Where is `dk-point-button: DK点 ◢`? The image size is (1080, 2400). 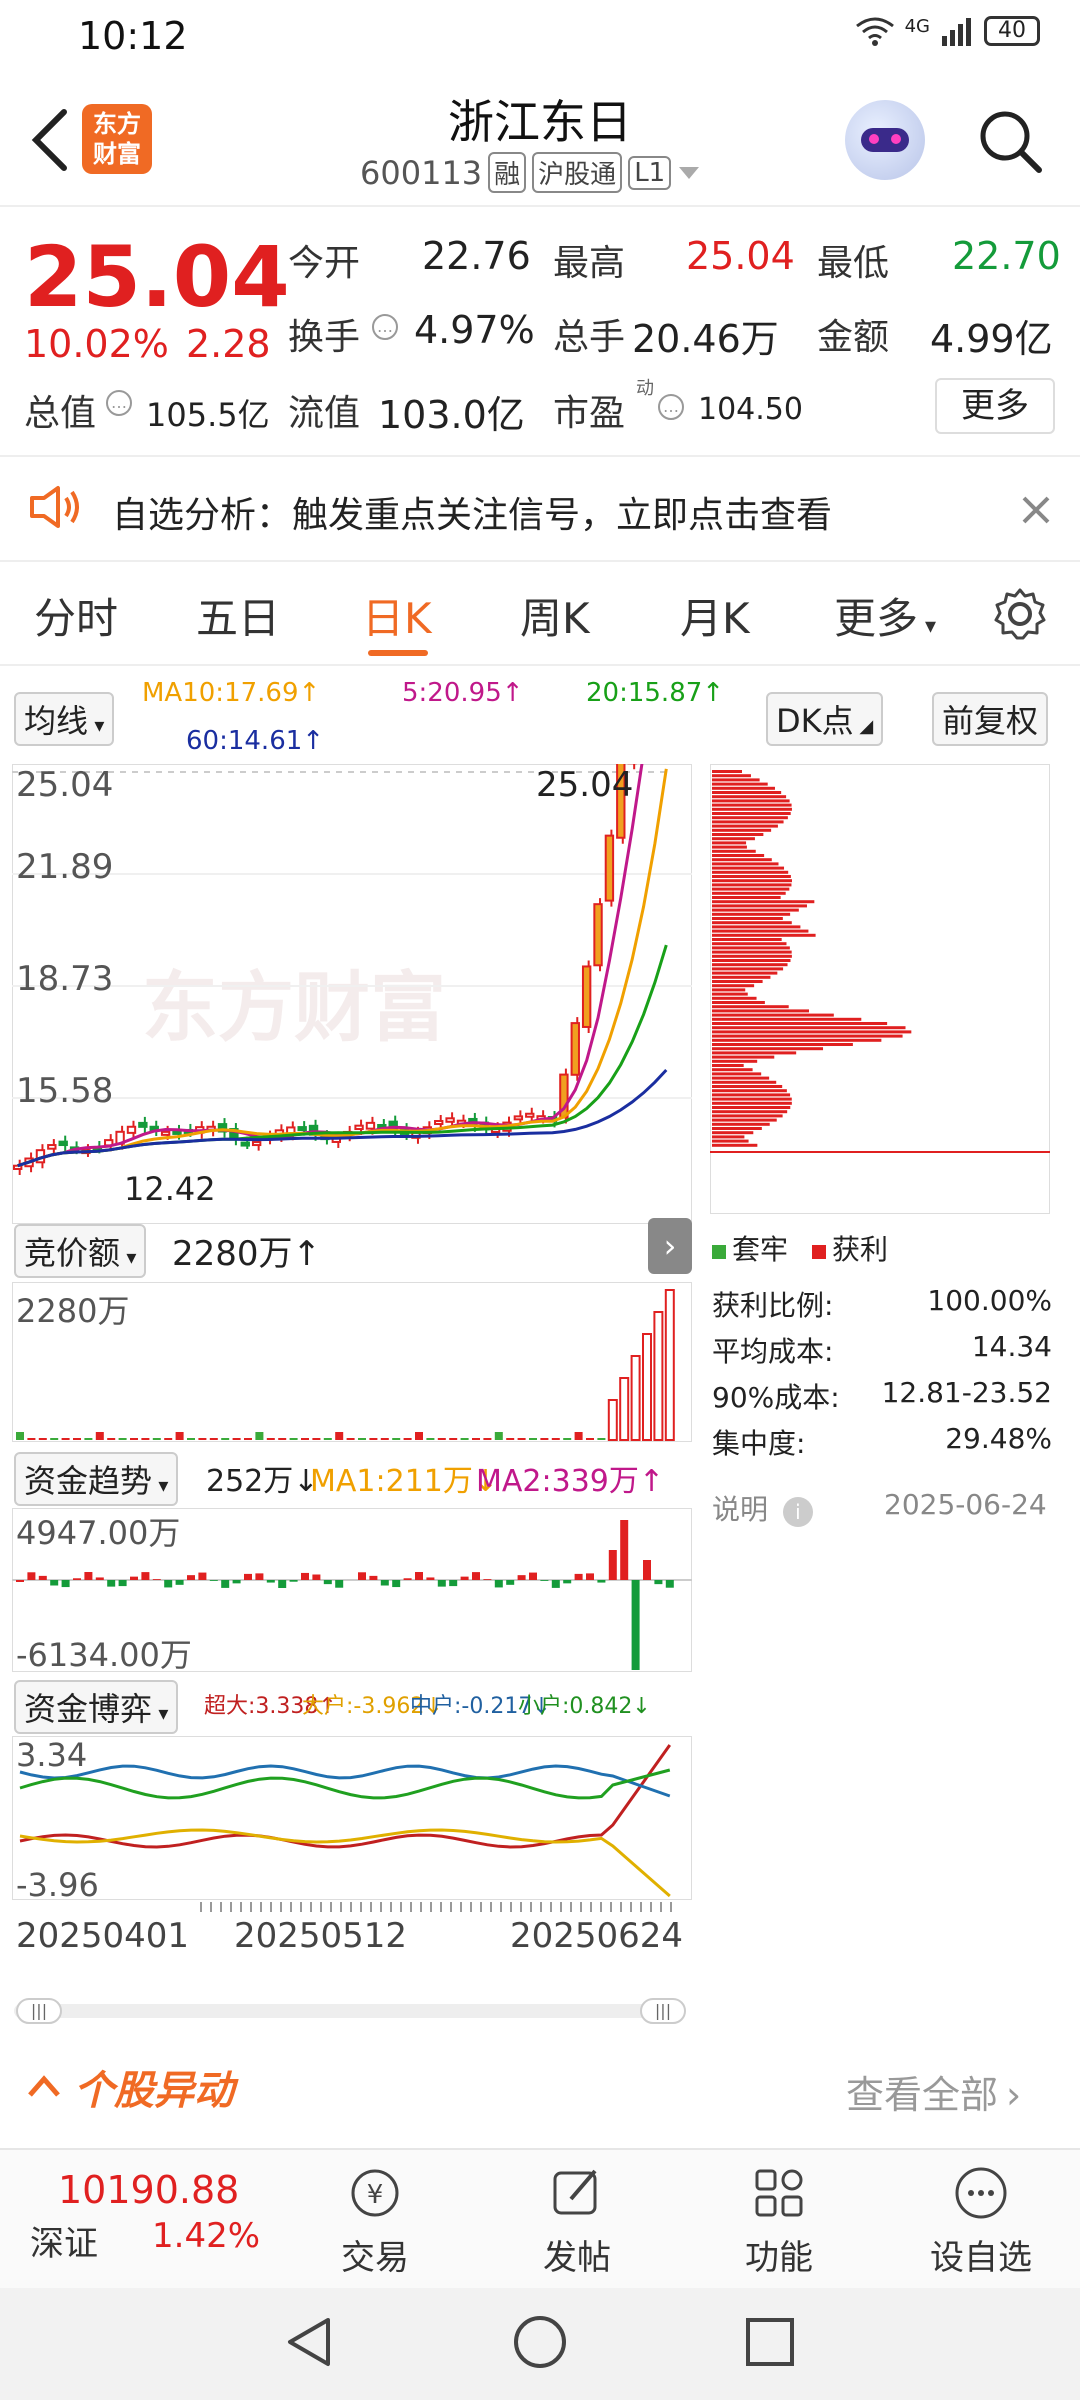 dk-point-button: DK点 ◢ is located at coordinates (825, 719).